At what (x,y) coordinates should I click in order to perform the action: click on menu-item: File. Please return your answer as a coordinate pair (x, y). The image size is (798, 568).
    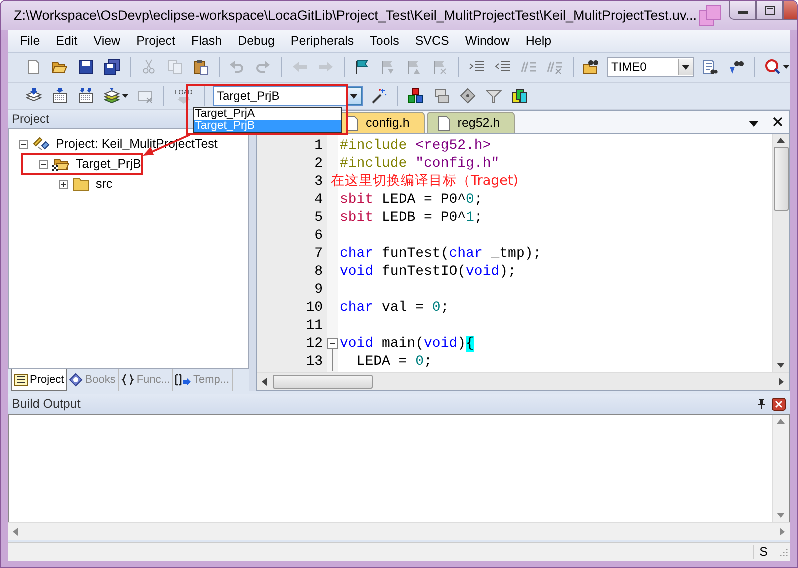
    Looking at the image, I should click on (30, 41).